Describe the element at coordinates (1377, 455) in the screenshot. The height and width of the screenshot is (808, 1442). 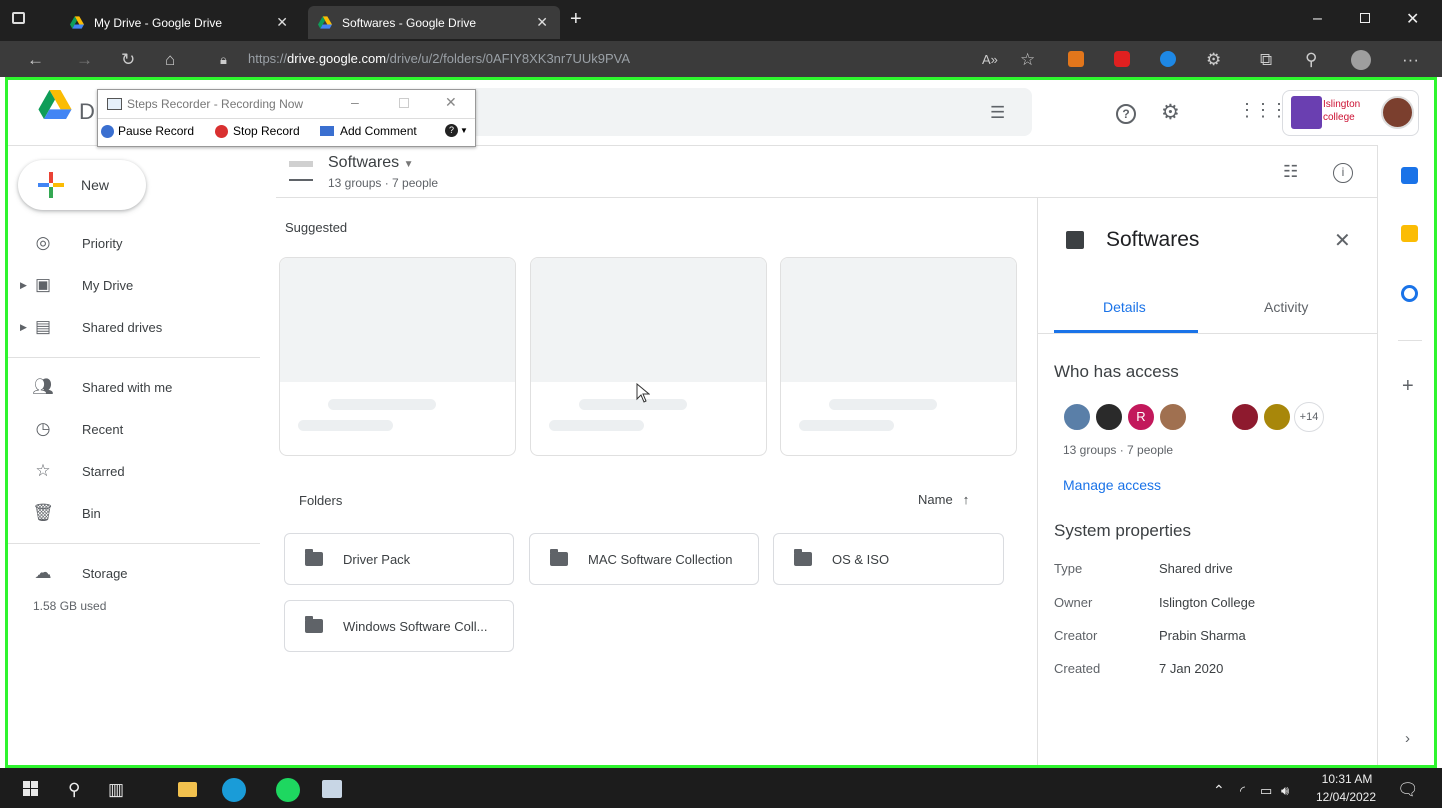
I see `side-panel-divider` at that location.